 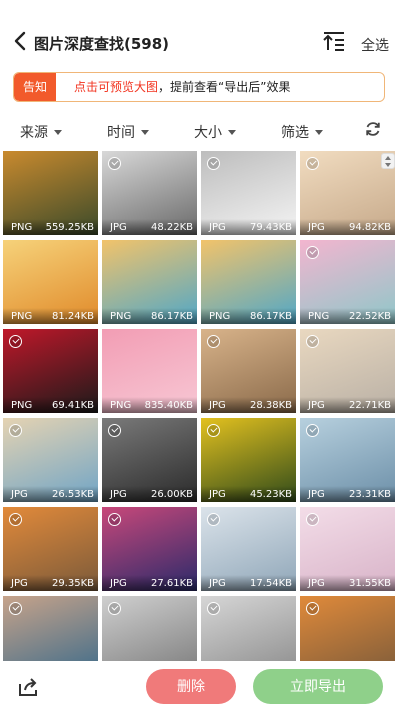 I want to click on image-tile: PNG 22.52KB, so click(x=347, y=282).